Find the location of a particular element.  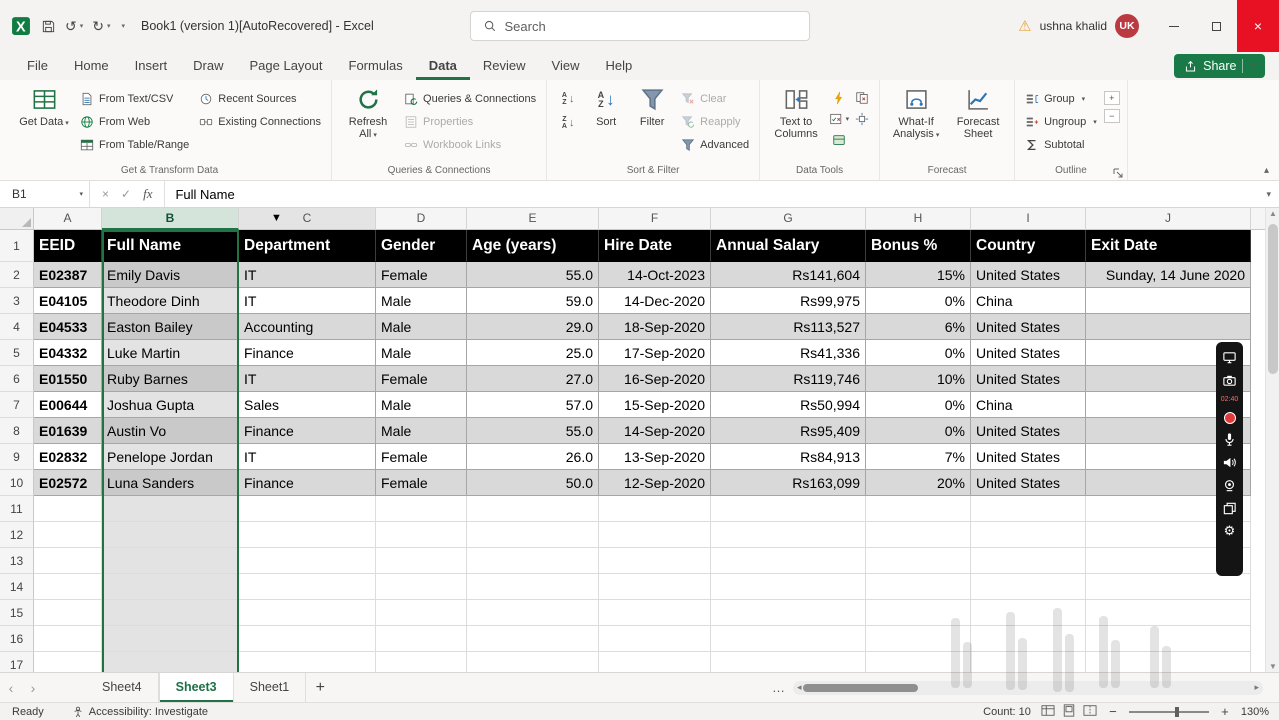

cell-D3: Male is located at coordinates (421, 301).